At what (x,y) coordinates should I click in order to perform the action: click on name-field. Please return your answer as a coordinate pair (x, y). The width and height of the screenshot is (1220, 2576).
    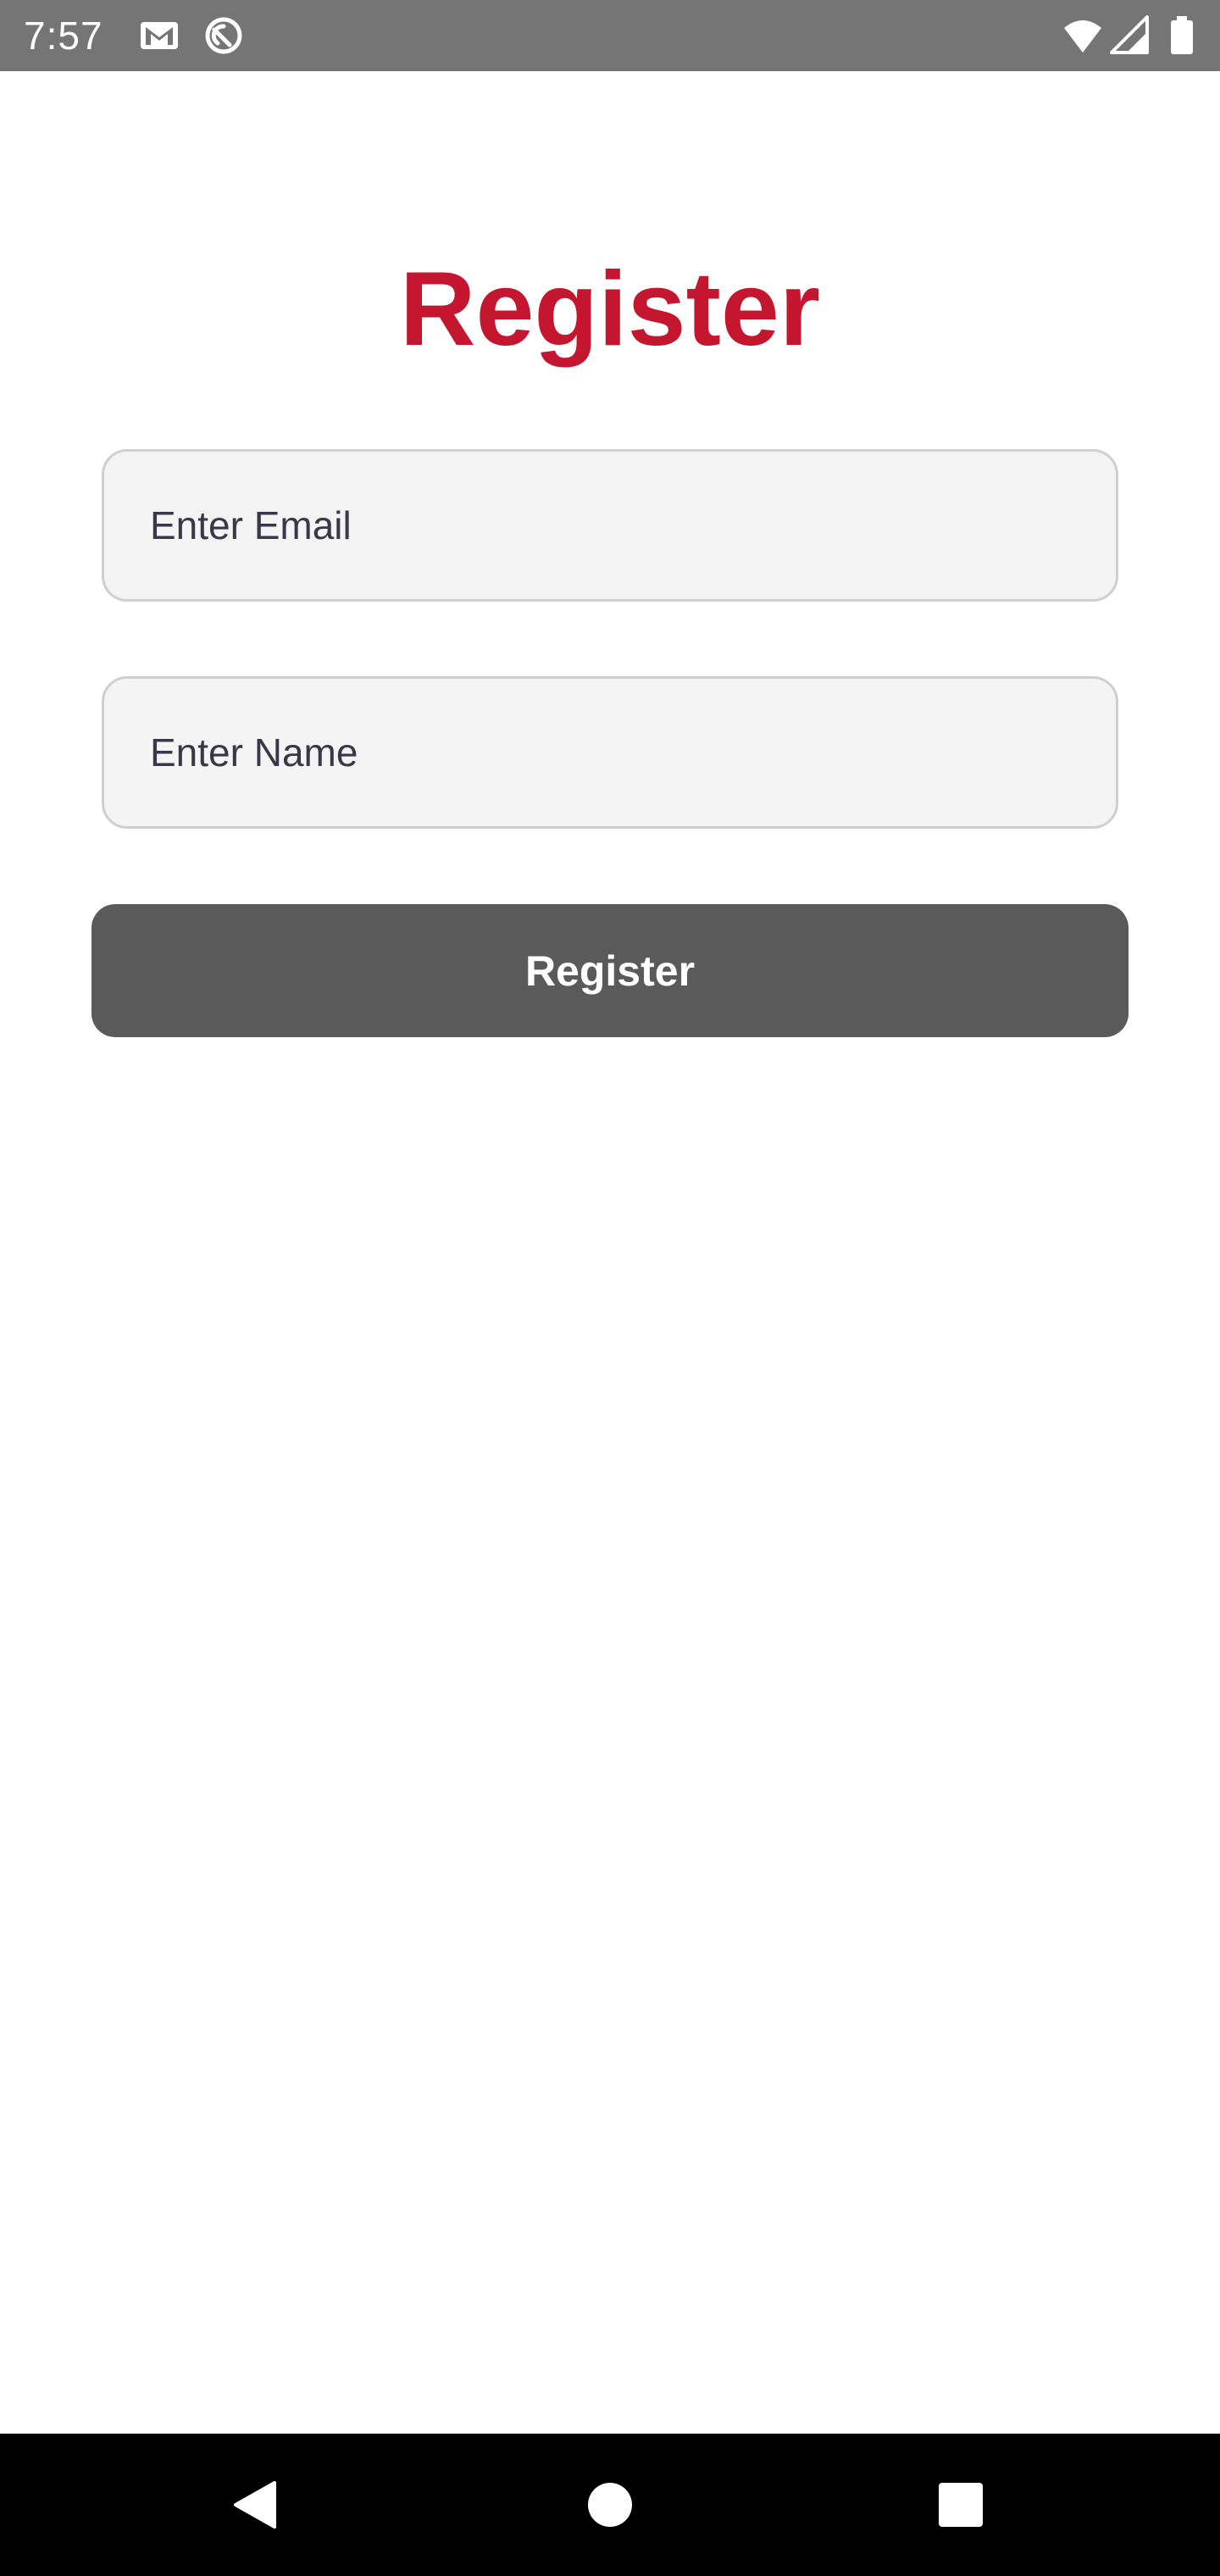
    Looking at the image, I should click on (610, 752).